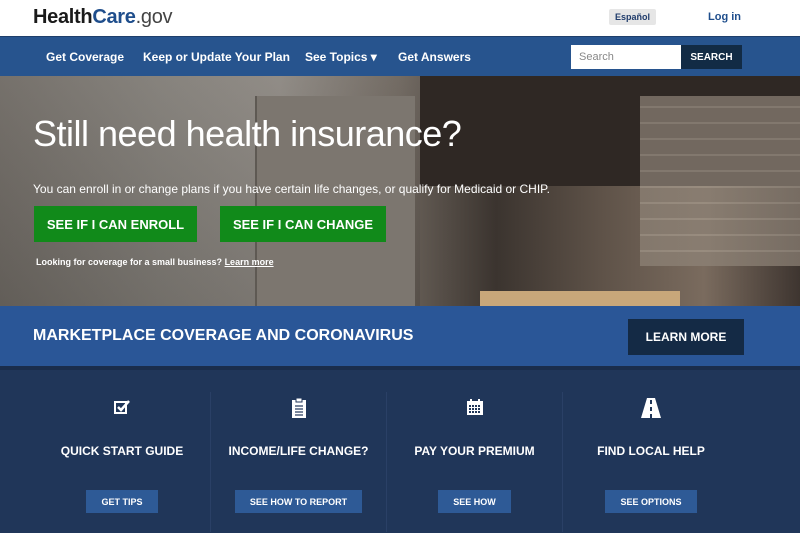 The image size is (800, 533). Describe the element at coordinates (223, 335) in the screenshot. I see `banner-title: MARKETPLACE COVERAGE AND CORONAVIRUS` at that location.